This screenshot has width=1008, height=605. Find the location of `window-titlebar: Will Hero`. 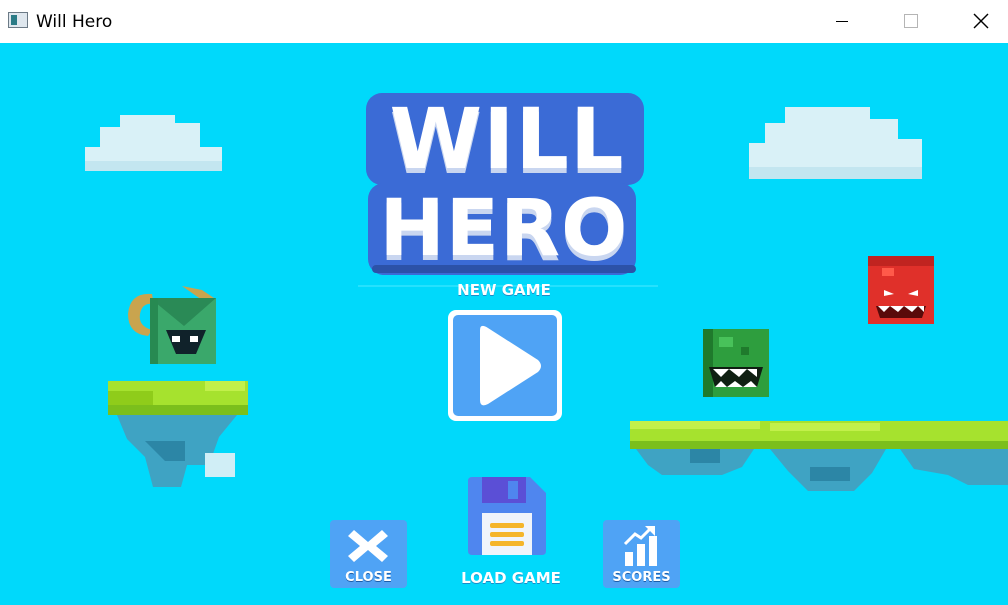

window-titlebar: Will Hero is located at coordinates (504, 21).